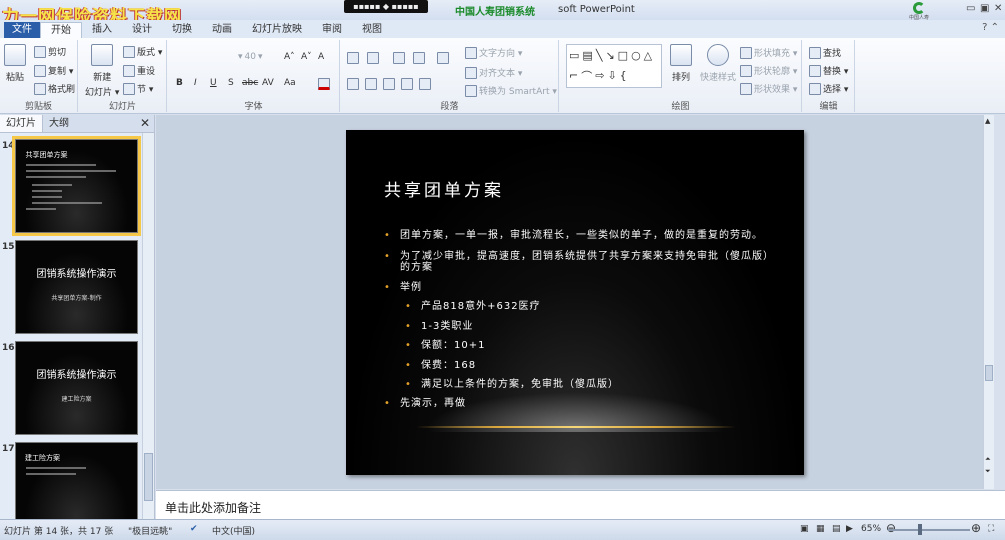 This screenshot has height=540, width=1005. Describe the element at coordinates (609, 55) in the screenshot. I see `arrow-line-shape-icon: ↘` at that location.